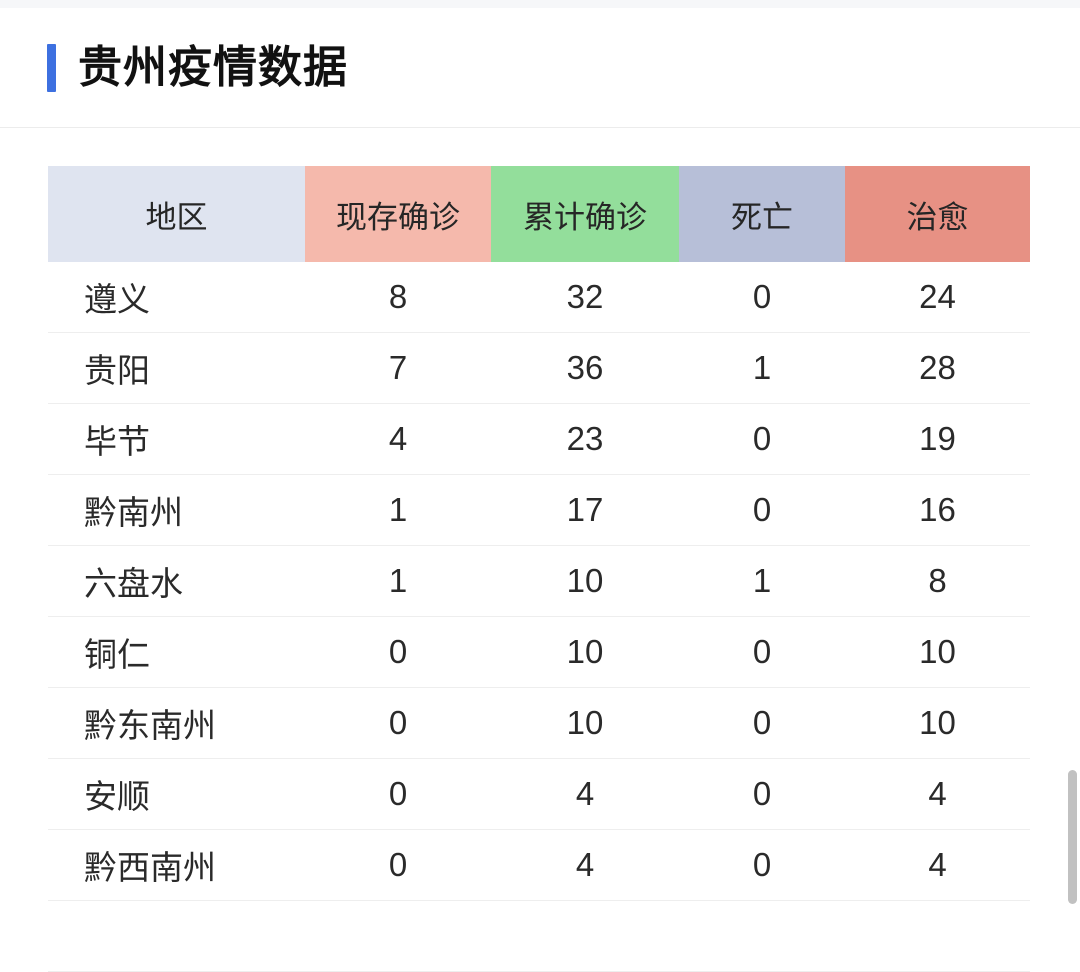 This screenshot has height=972, width=1080. I want to click on table-header-row: 地区 现存确诊 累计确诊 死亡 治愈, so click(539, 214).